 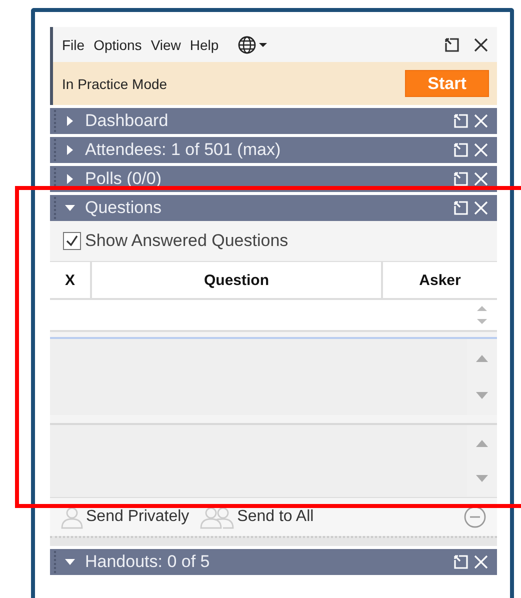 I want to click on panel-header: Handouts: 0 of 5, so click(x=273, y=562).